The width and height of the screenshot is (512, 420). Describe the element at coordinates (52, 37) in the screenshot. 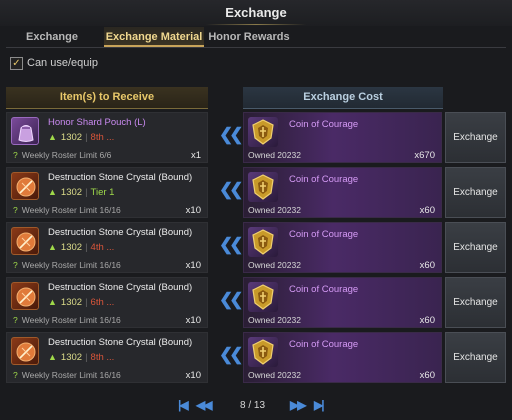

I see `tab-exchange: Exchange` at that location.